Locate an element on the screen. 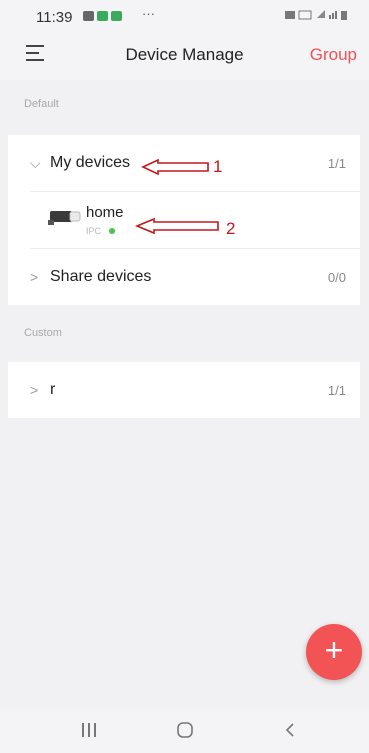 This screenshot has width=369, height=753. plus-icon: + is located at coordinates (334, 650).